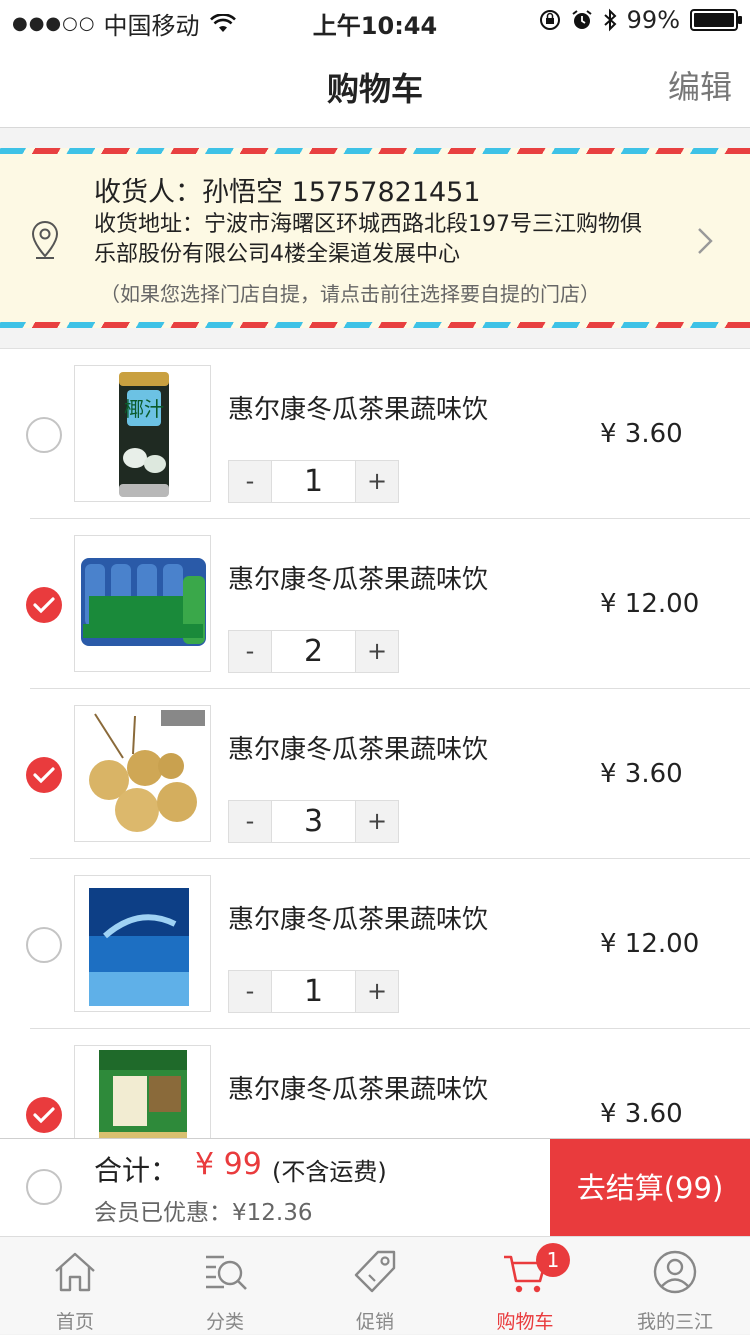 Image resolution: width=750 pixels, height=1335 pixels. I want to click on tab-home: 首页, so click(75, 1286).